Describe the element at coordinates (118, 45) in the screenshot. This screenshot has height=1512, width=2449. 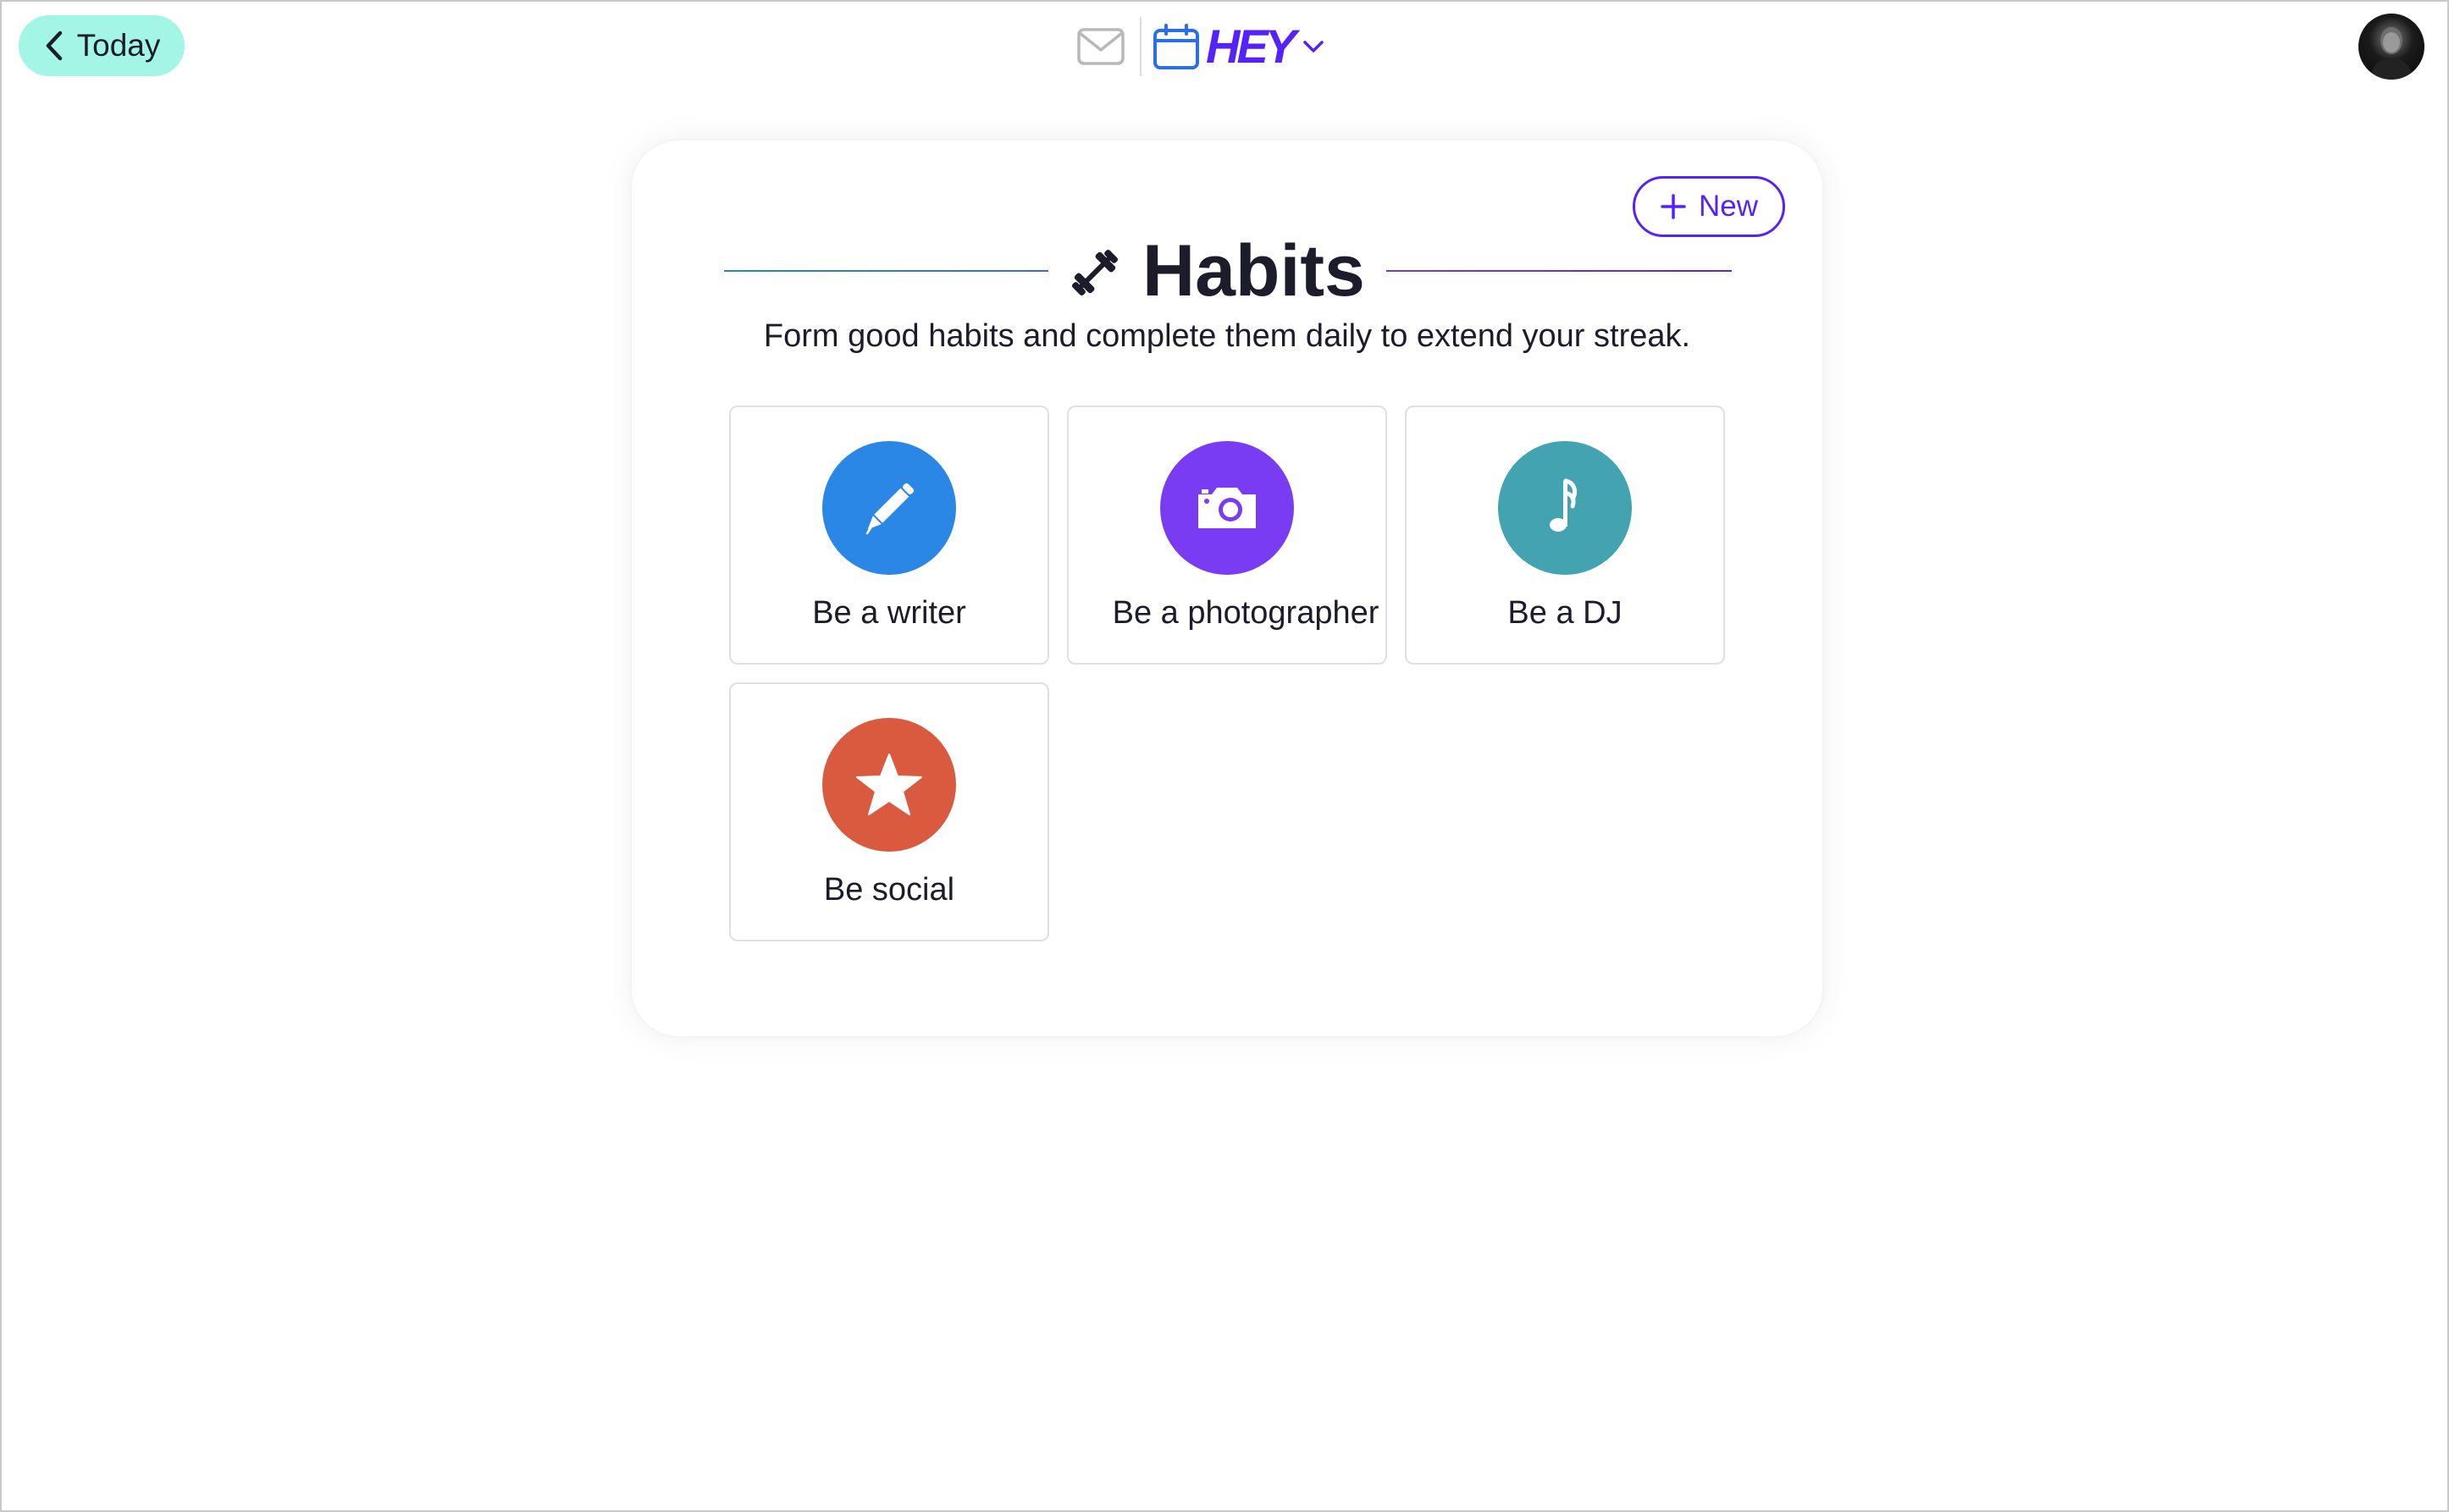
I see `back-label: Today` at that location.